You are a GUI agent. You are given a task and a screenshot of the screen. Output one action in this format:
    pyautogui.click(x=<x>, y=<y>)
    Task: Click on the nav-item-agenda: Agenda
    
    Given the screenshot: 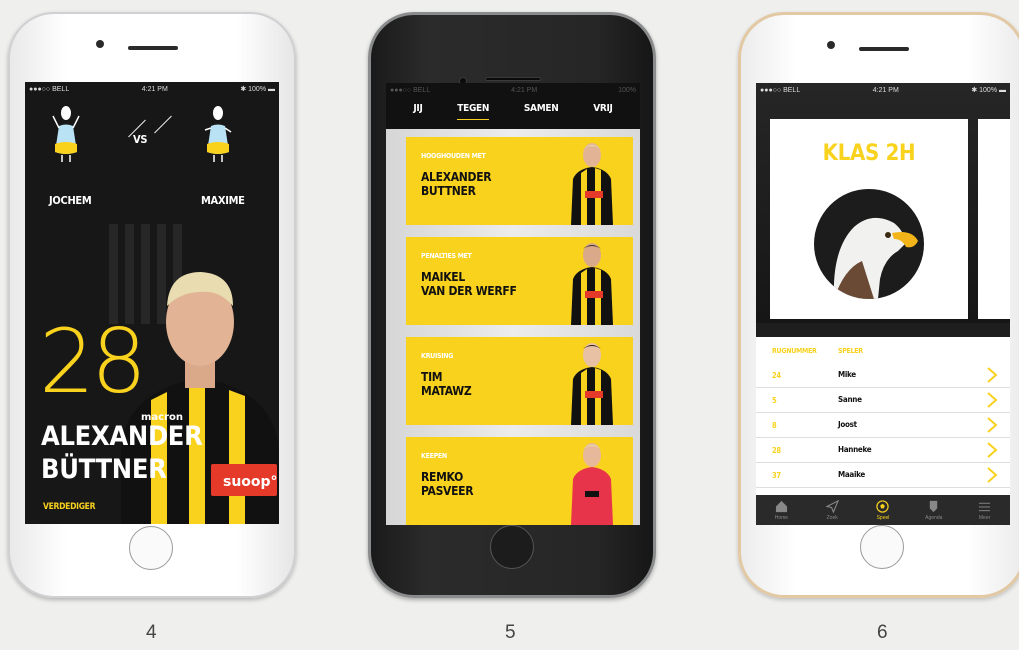 What is the action you would take?
    pyautogui.click(x=933, y=510)
    